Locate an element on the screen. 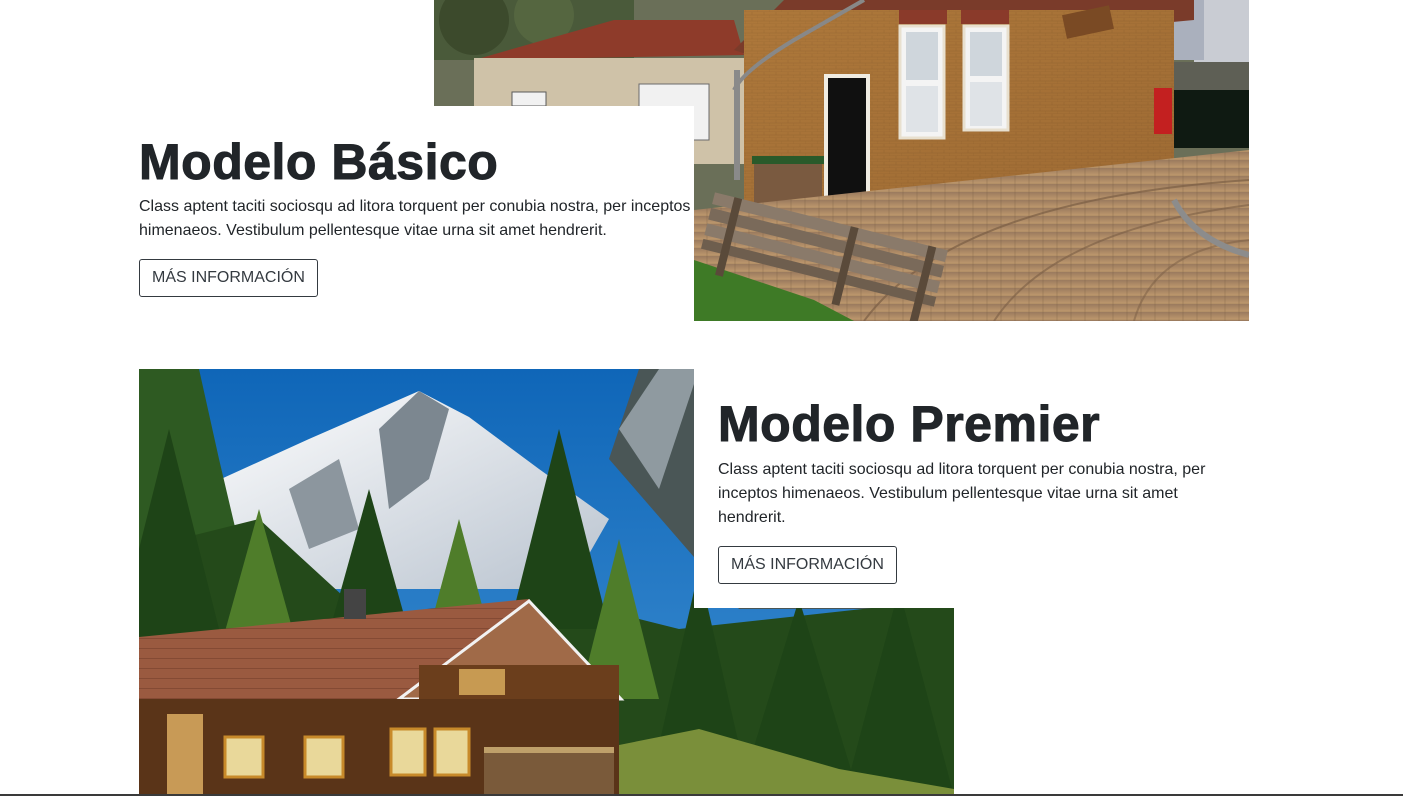 This screenshot has height=796, width=1403. section-title: Modelo Básico is located at coordinates (318, 162).